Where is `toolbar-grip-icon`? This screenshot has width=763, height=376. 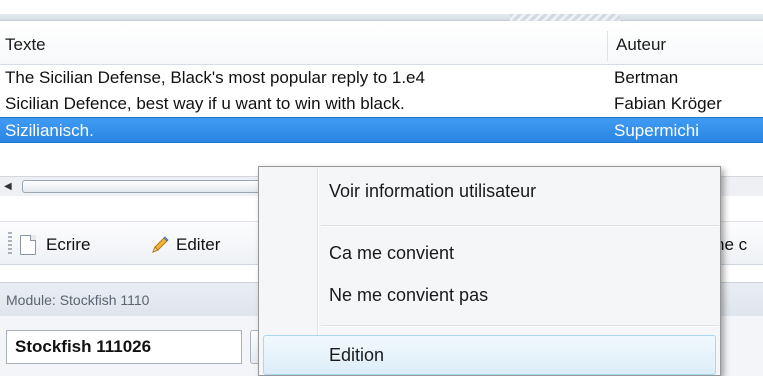
toolbar-grip-icon is located at coordinates (10, 244).